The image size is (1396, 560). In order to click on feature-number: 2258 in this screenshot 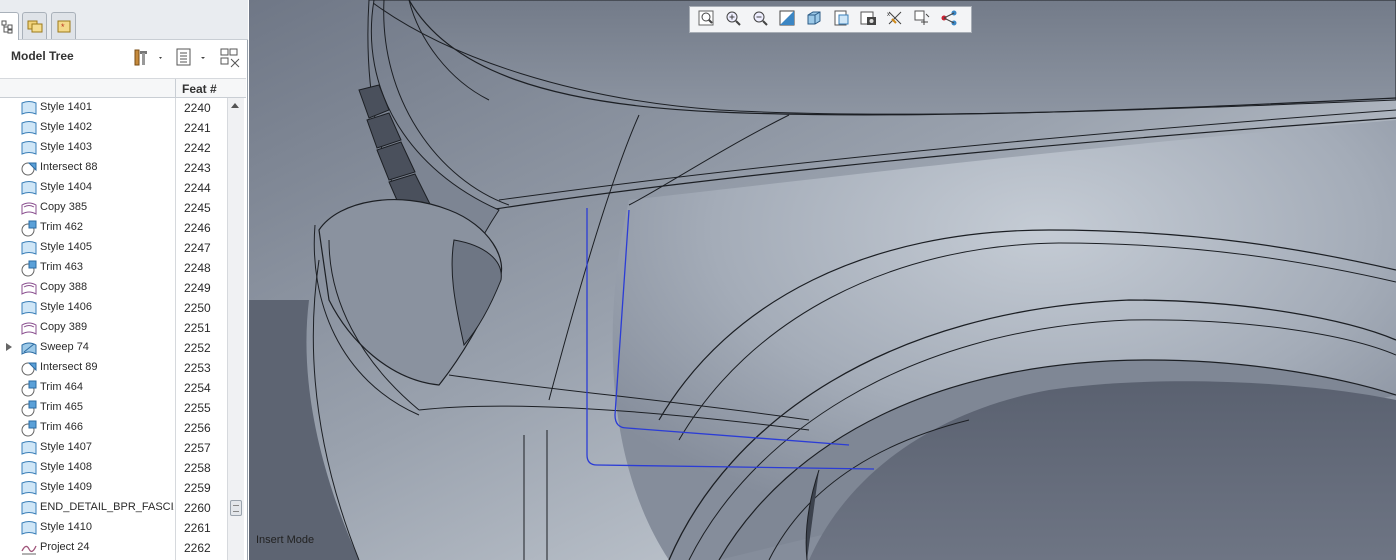, I will do `click(197, 468)`.